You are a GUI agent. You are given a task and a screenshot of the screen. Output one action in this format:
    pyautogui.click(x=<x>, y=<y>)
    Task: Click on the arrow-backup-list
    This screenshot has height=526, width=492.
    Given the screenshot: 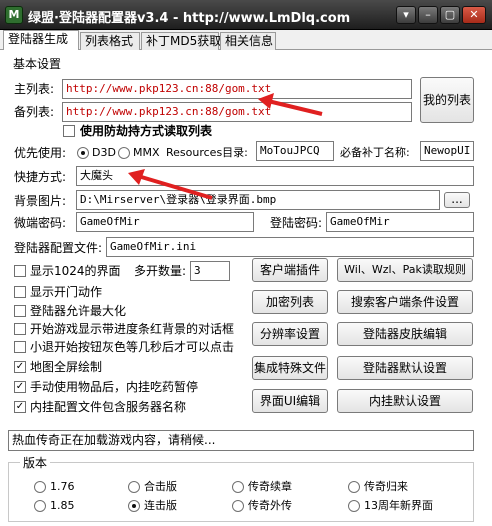 What is the action you would take?
    pyautogui.click(x=290, y=104)
    